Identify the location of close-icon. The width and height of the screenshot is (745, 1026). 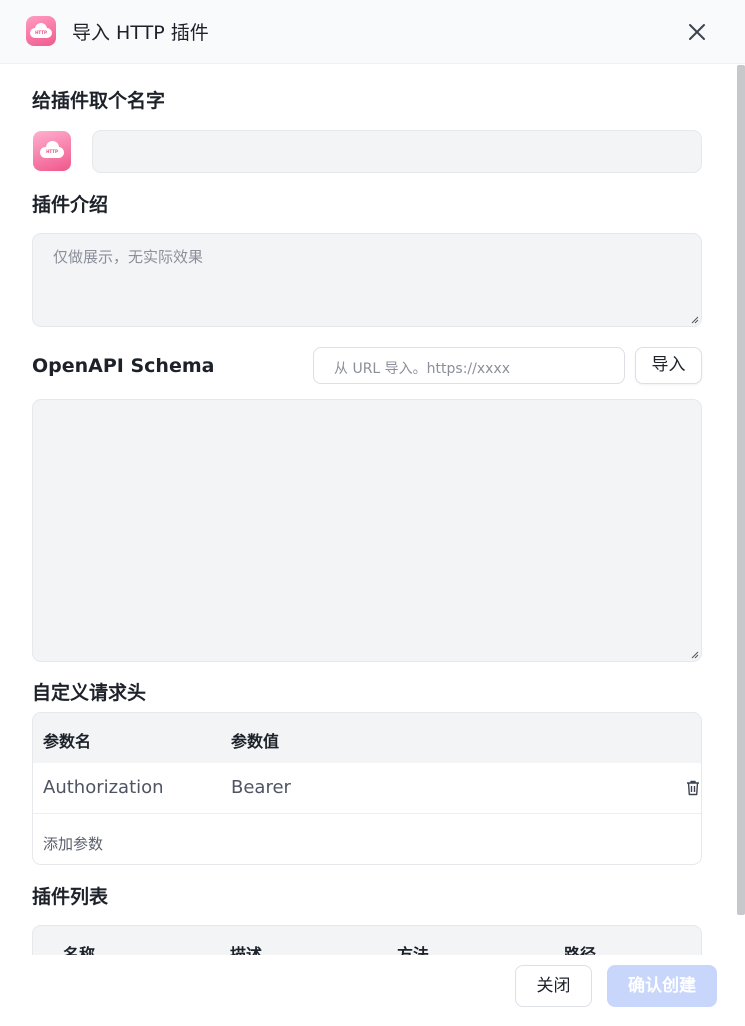
(697, 32).